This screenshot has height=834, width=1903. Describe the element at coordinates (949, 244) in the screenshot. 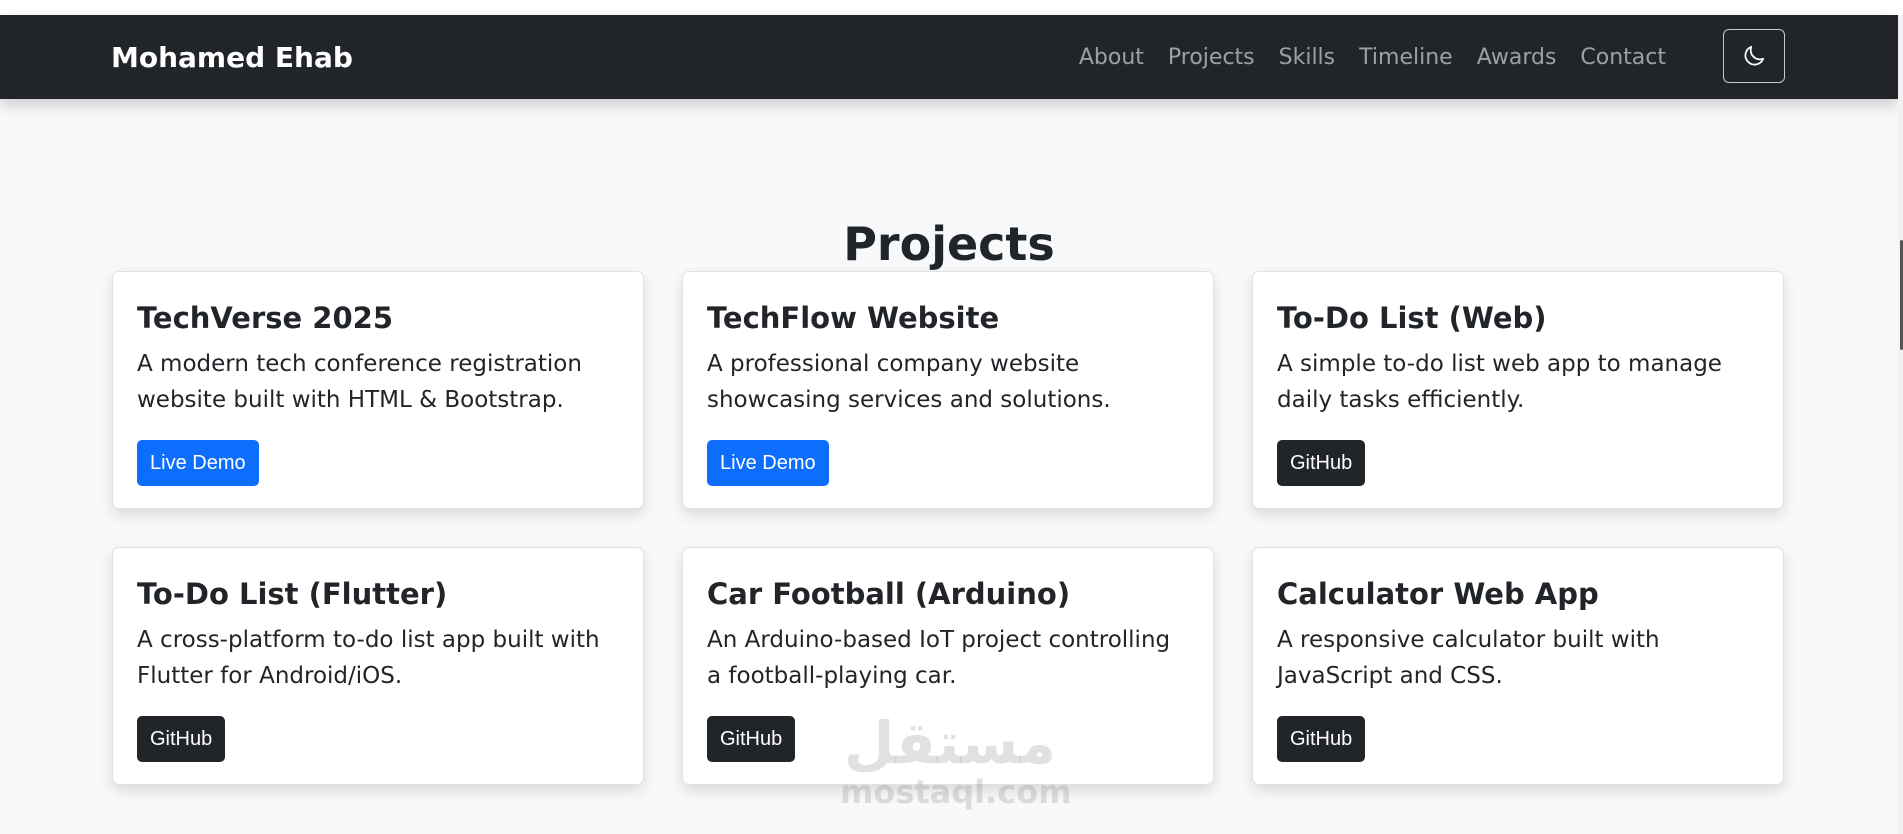

I see `section-title: Projects` at that location.